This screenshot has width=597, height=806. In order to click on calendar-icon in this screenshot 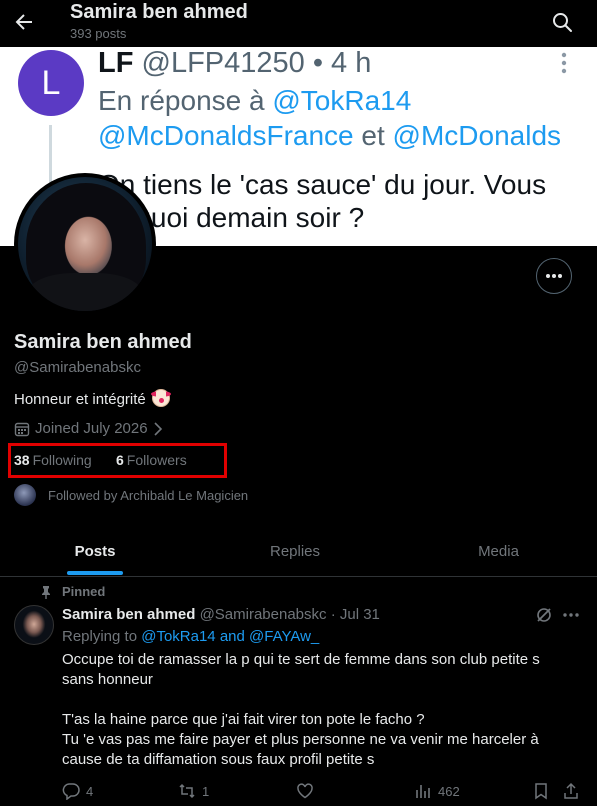, I will do `click(22, 429)`.